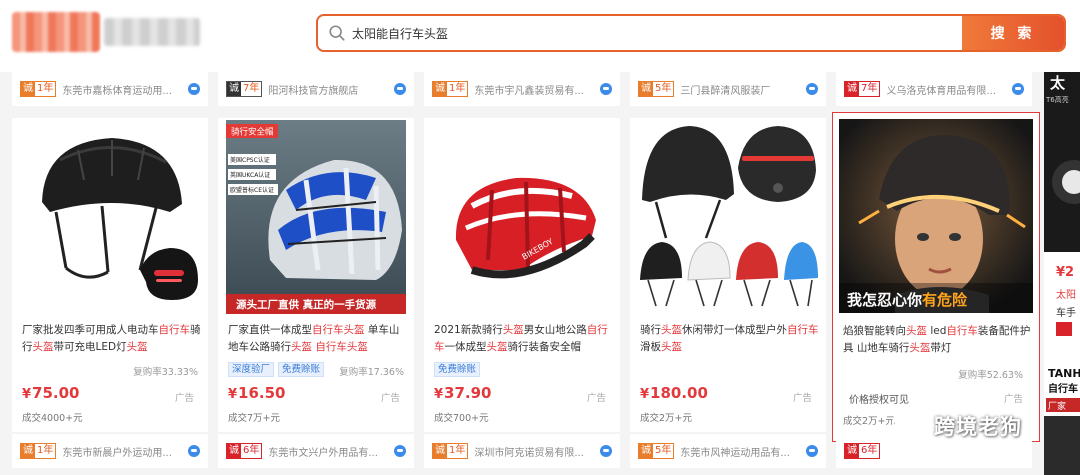 The image size is (1080, 475). Describe the element at coordinates (1062, 273) in the screenshot. I see `partial-product-column: 太 T6高亮 ¥2 太阳 车手 TANH 自行车 厂家` at that location.